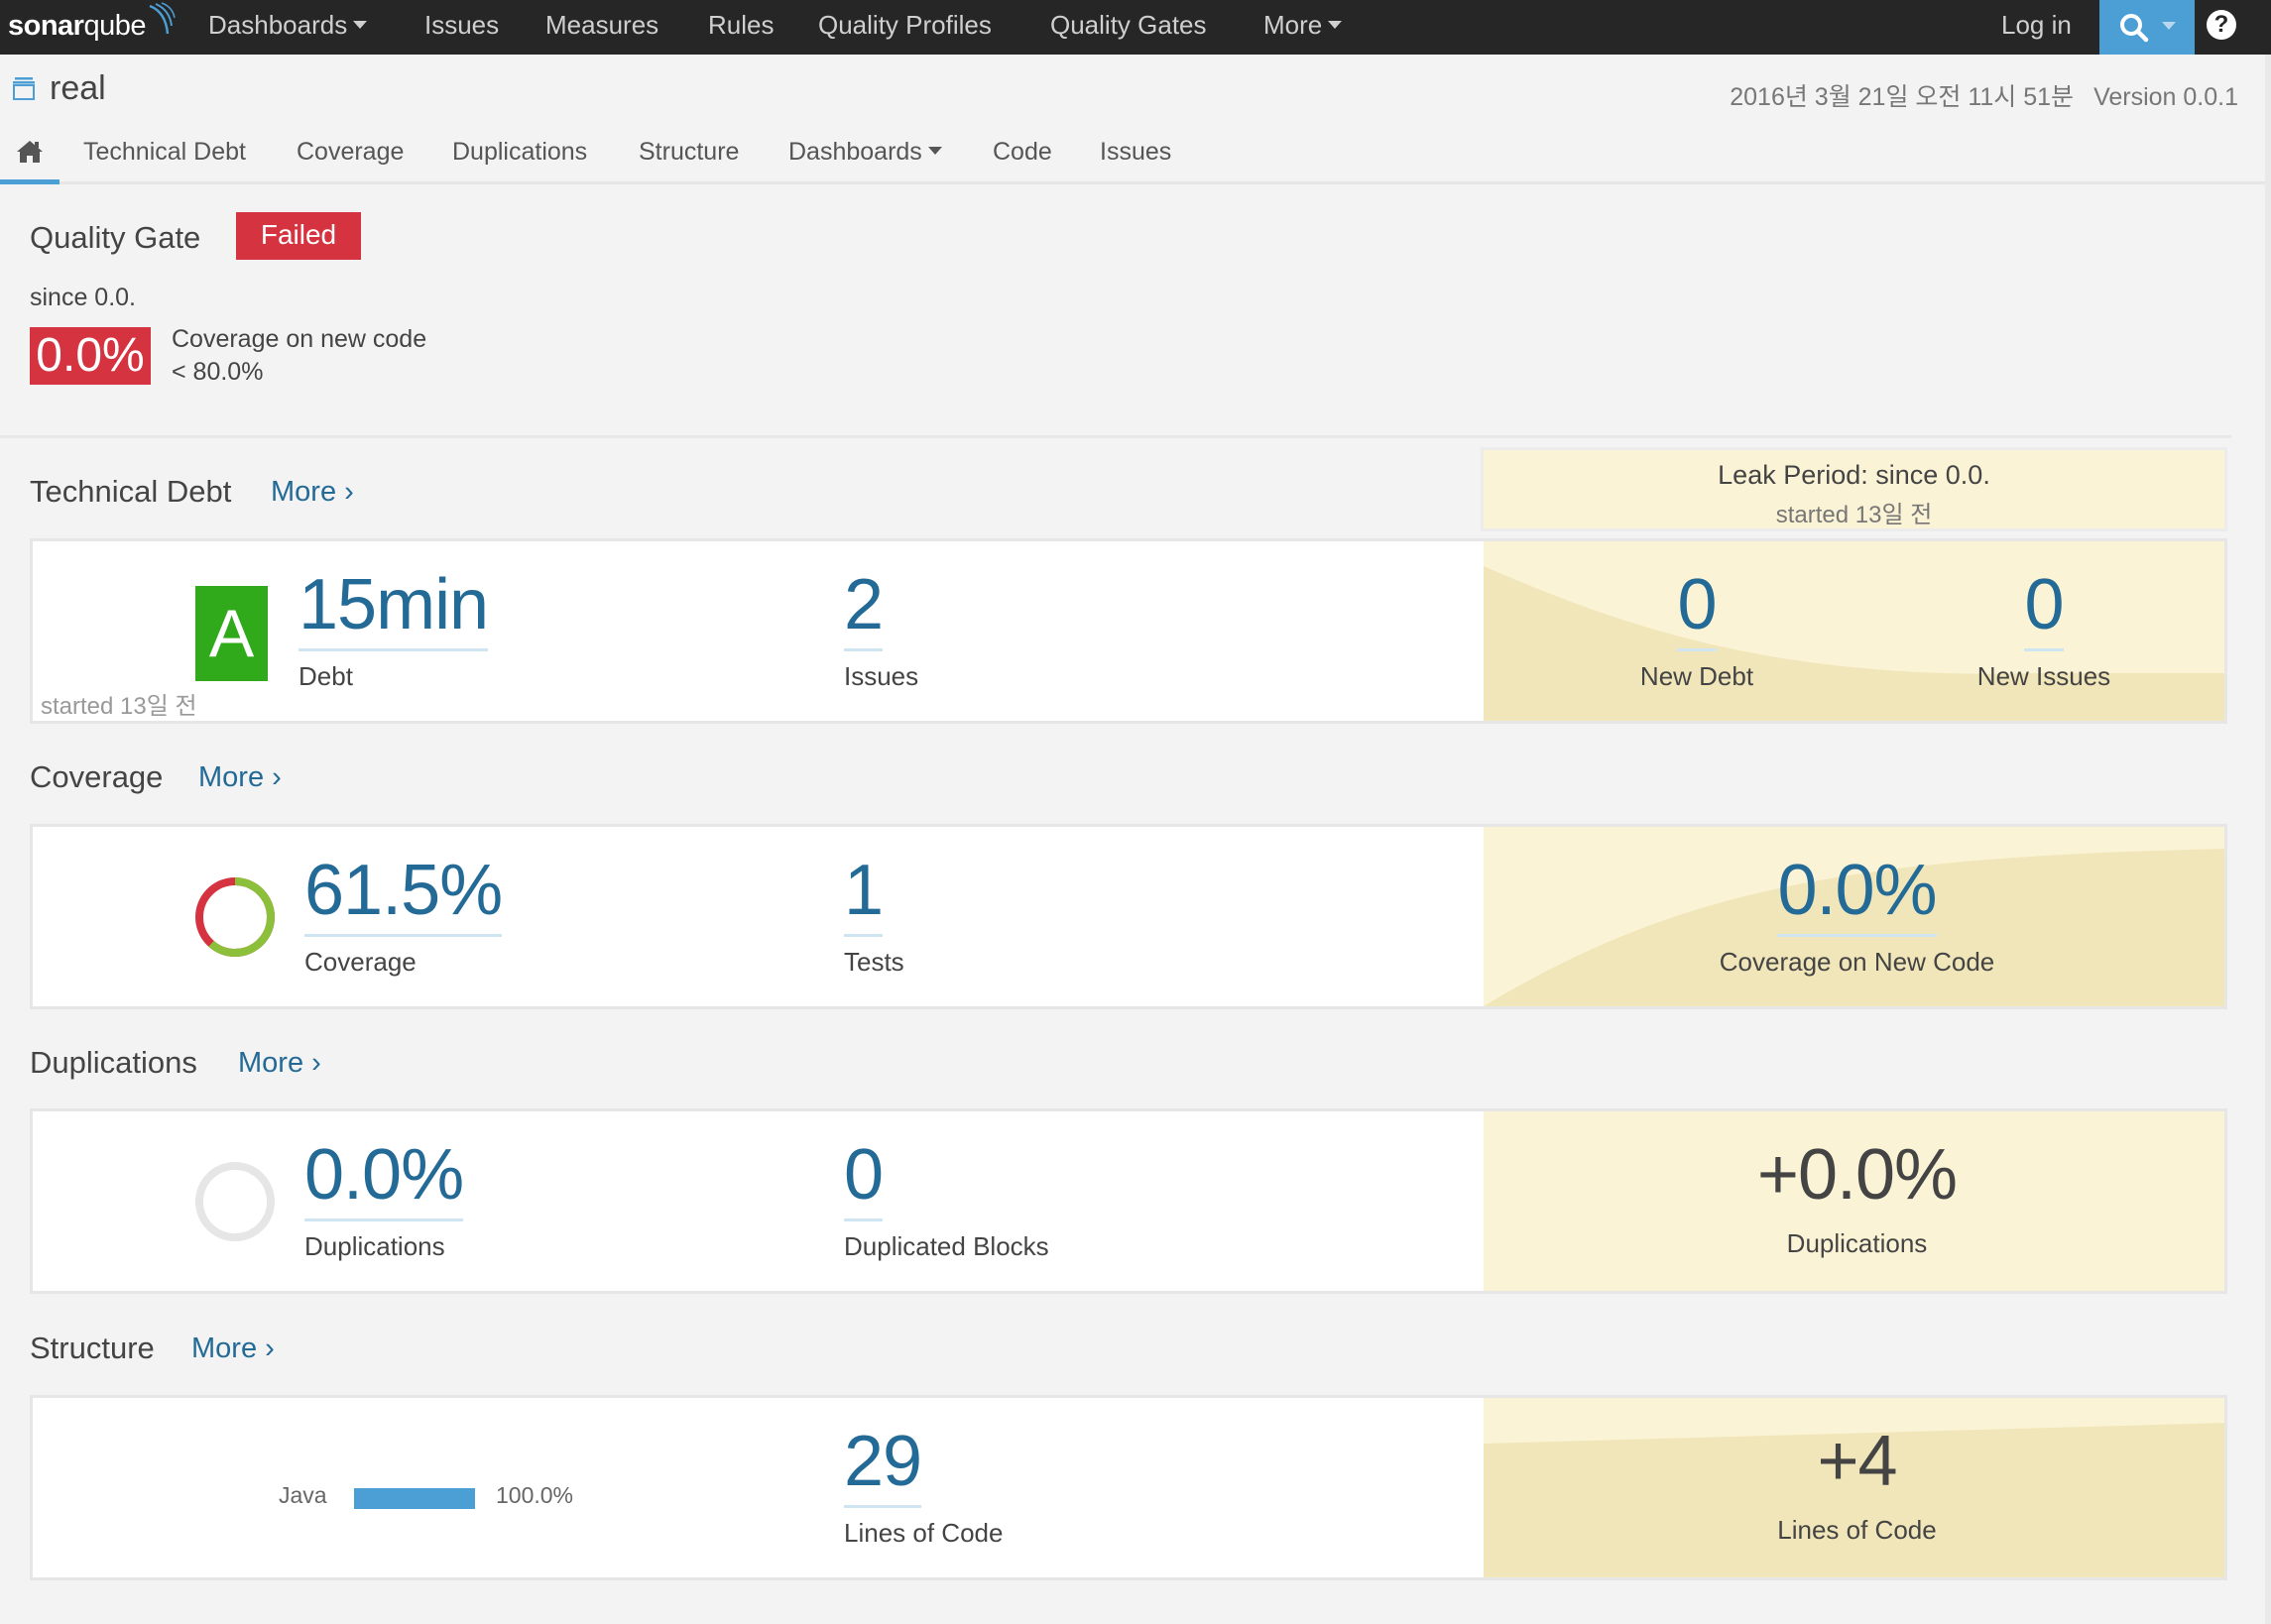  Describe the element at coordinates (535, 1495) in the screenshot. I see `language-percent: 100.0%` at that location.